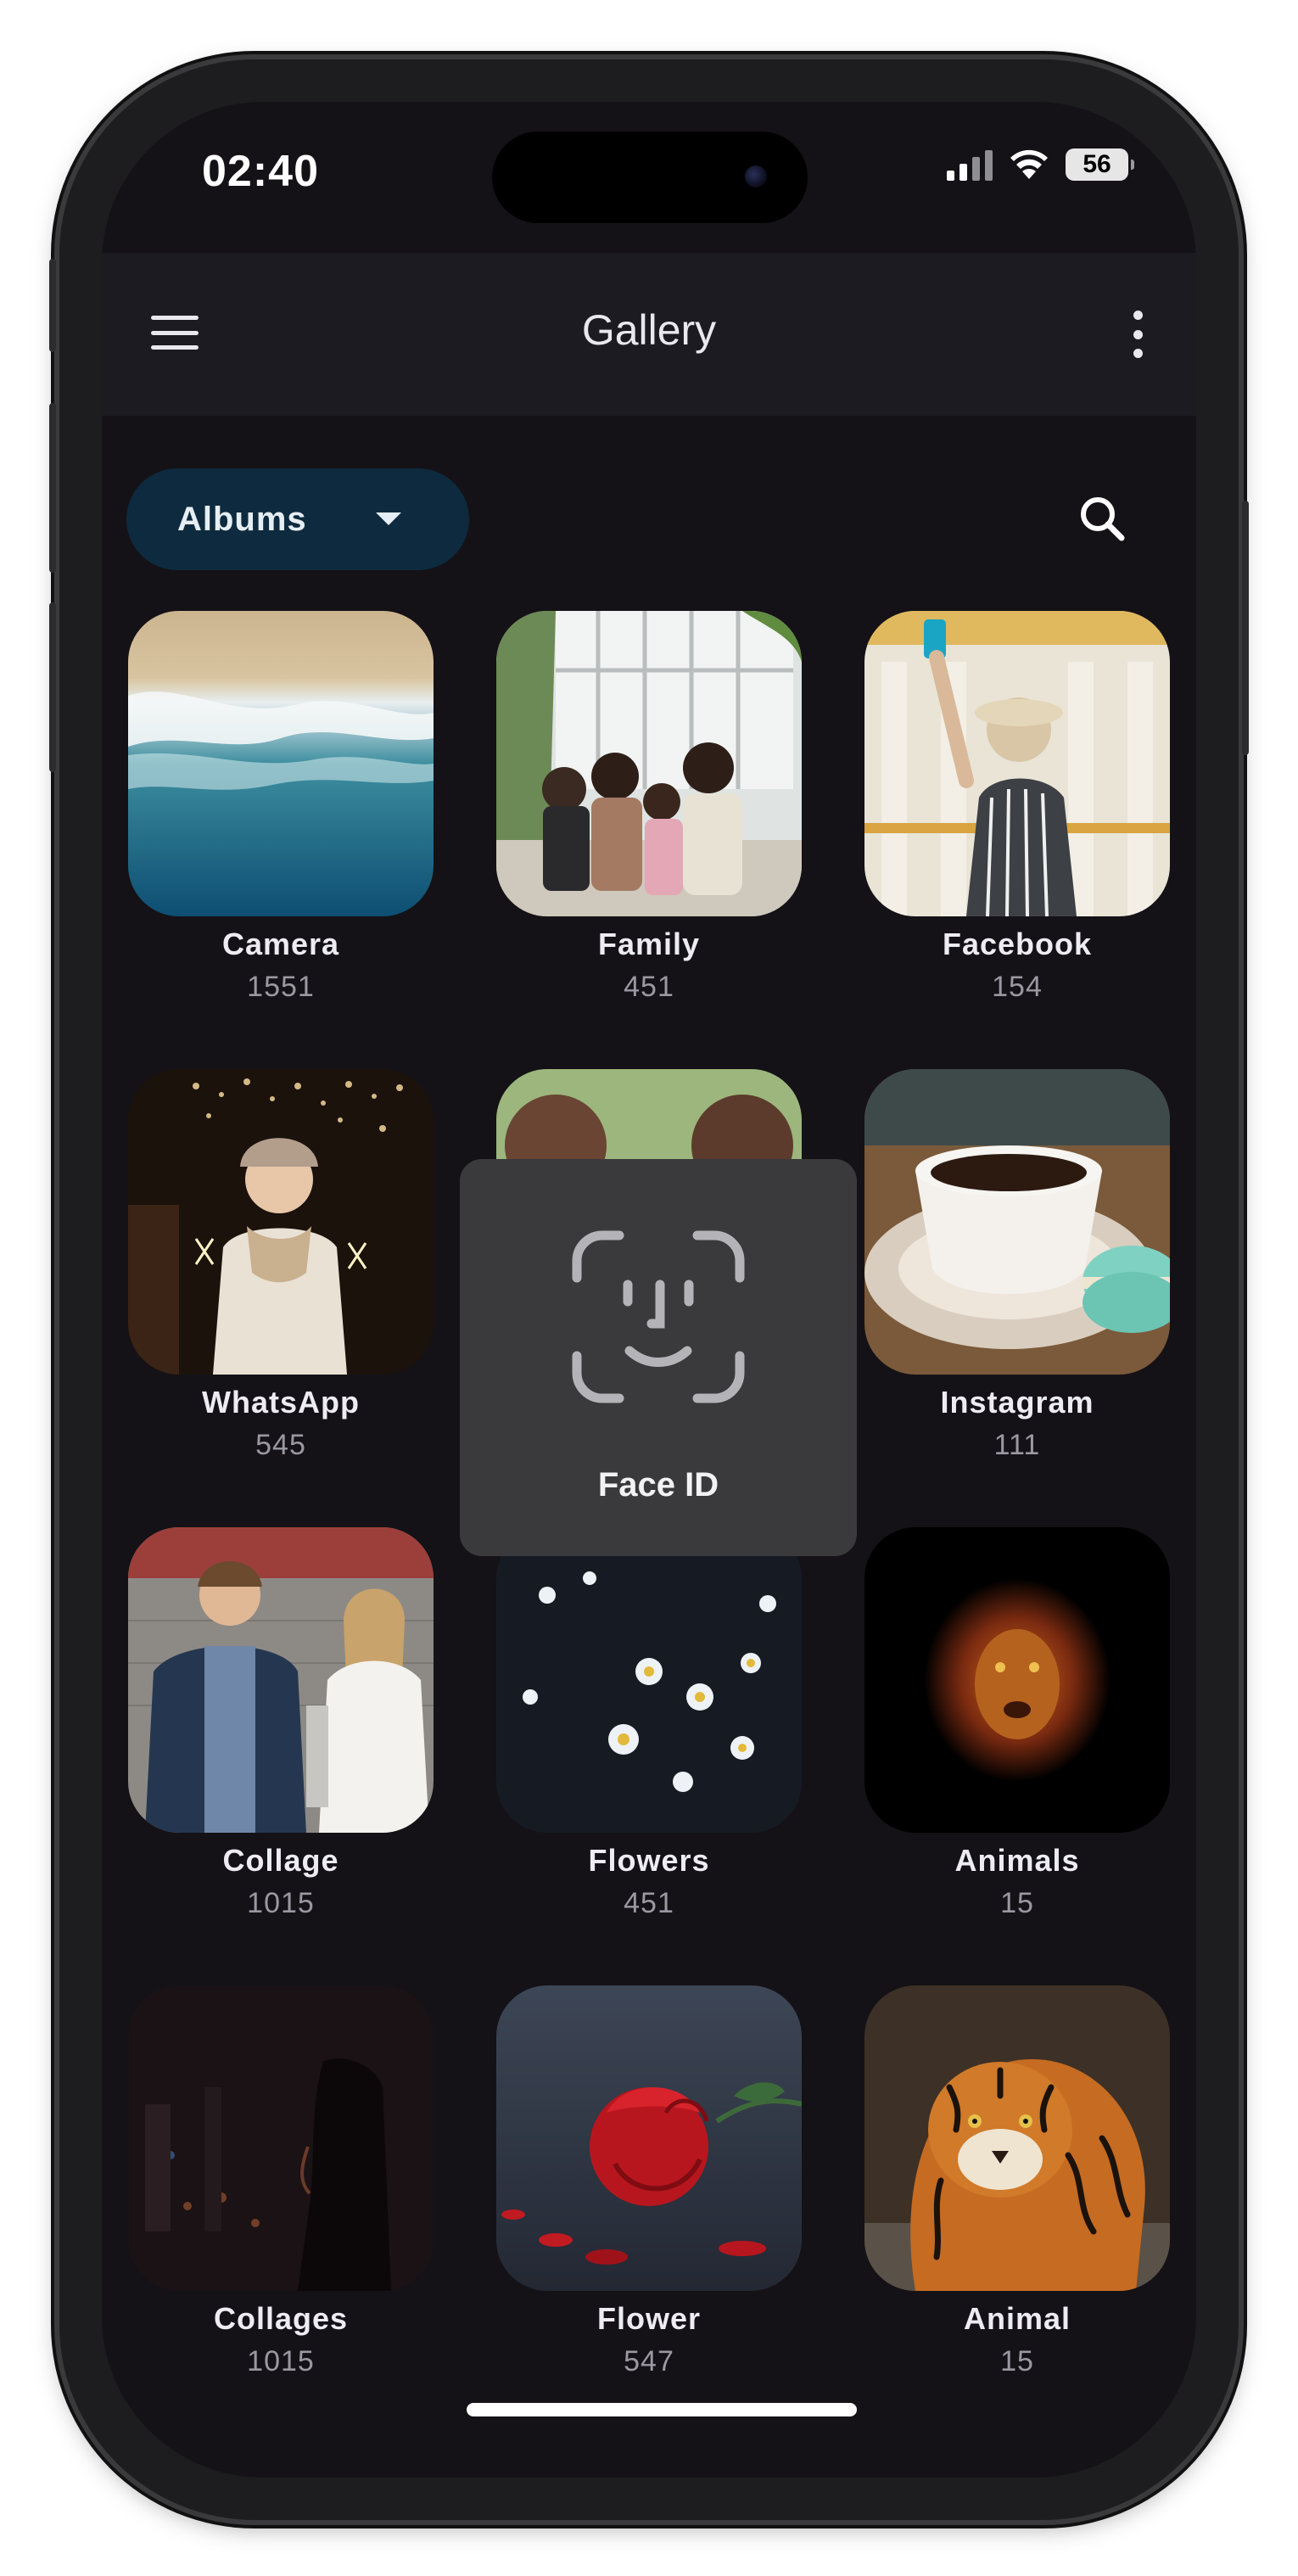 This screenshot has height=2576, width=1298. I want to click on album-tile-facebook: Facebook 154, so click(1017, 807).